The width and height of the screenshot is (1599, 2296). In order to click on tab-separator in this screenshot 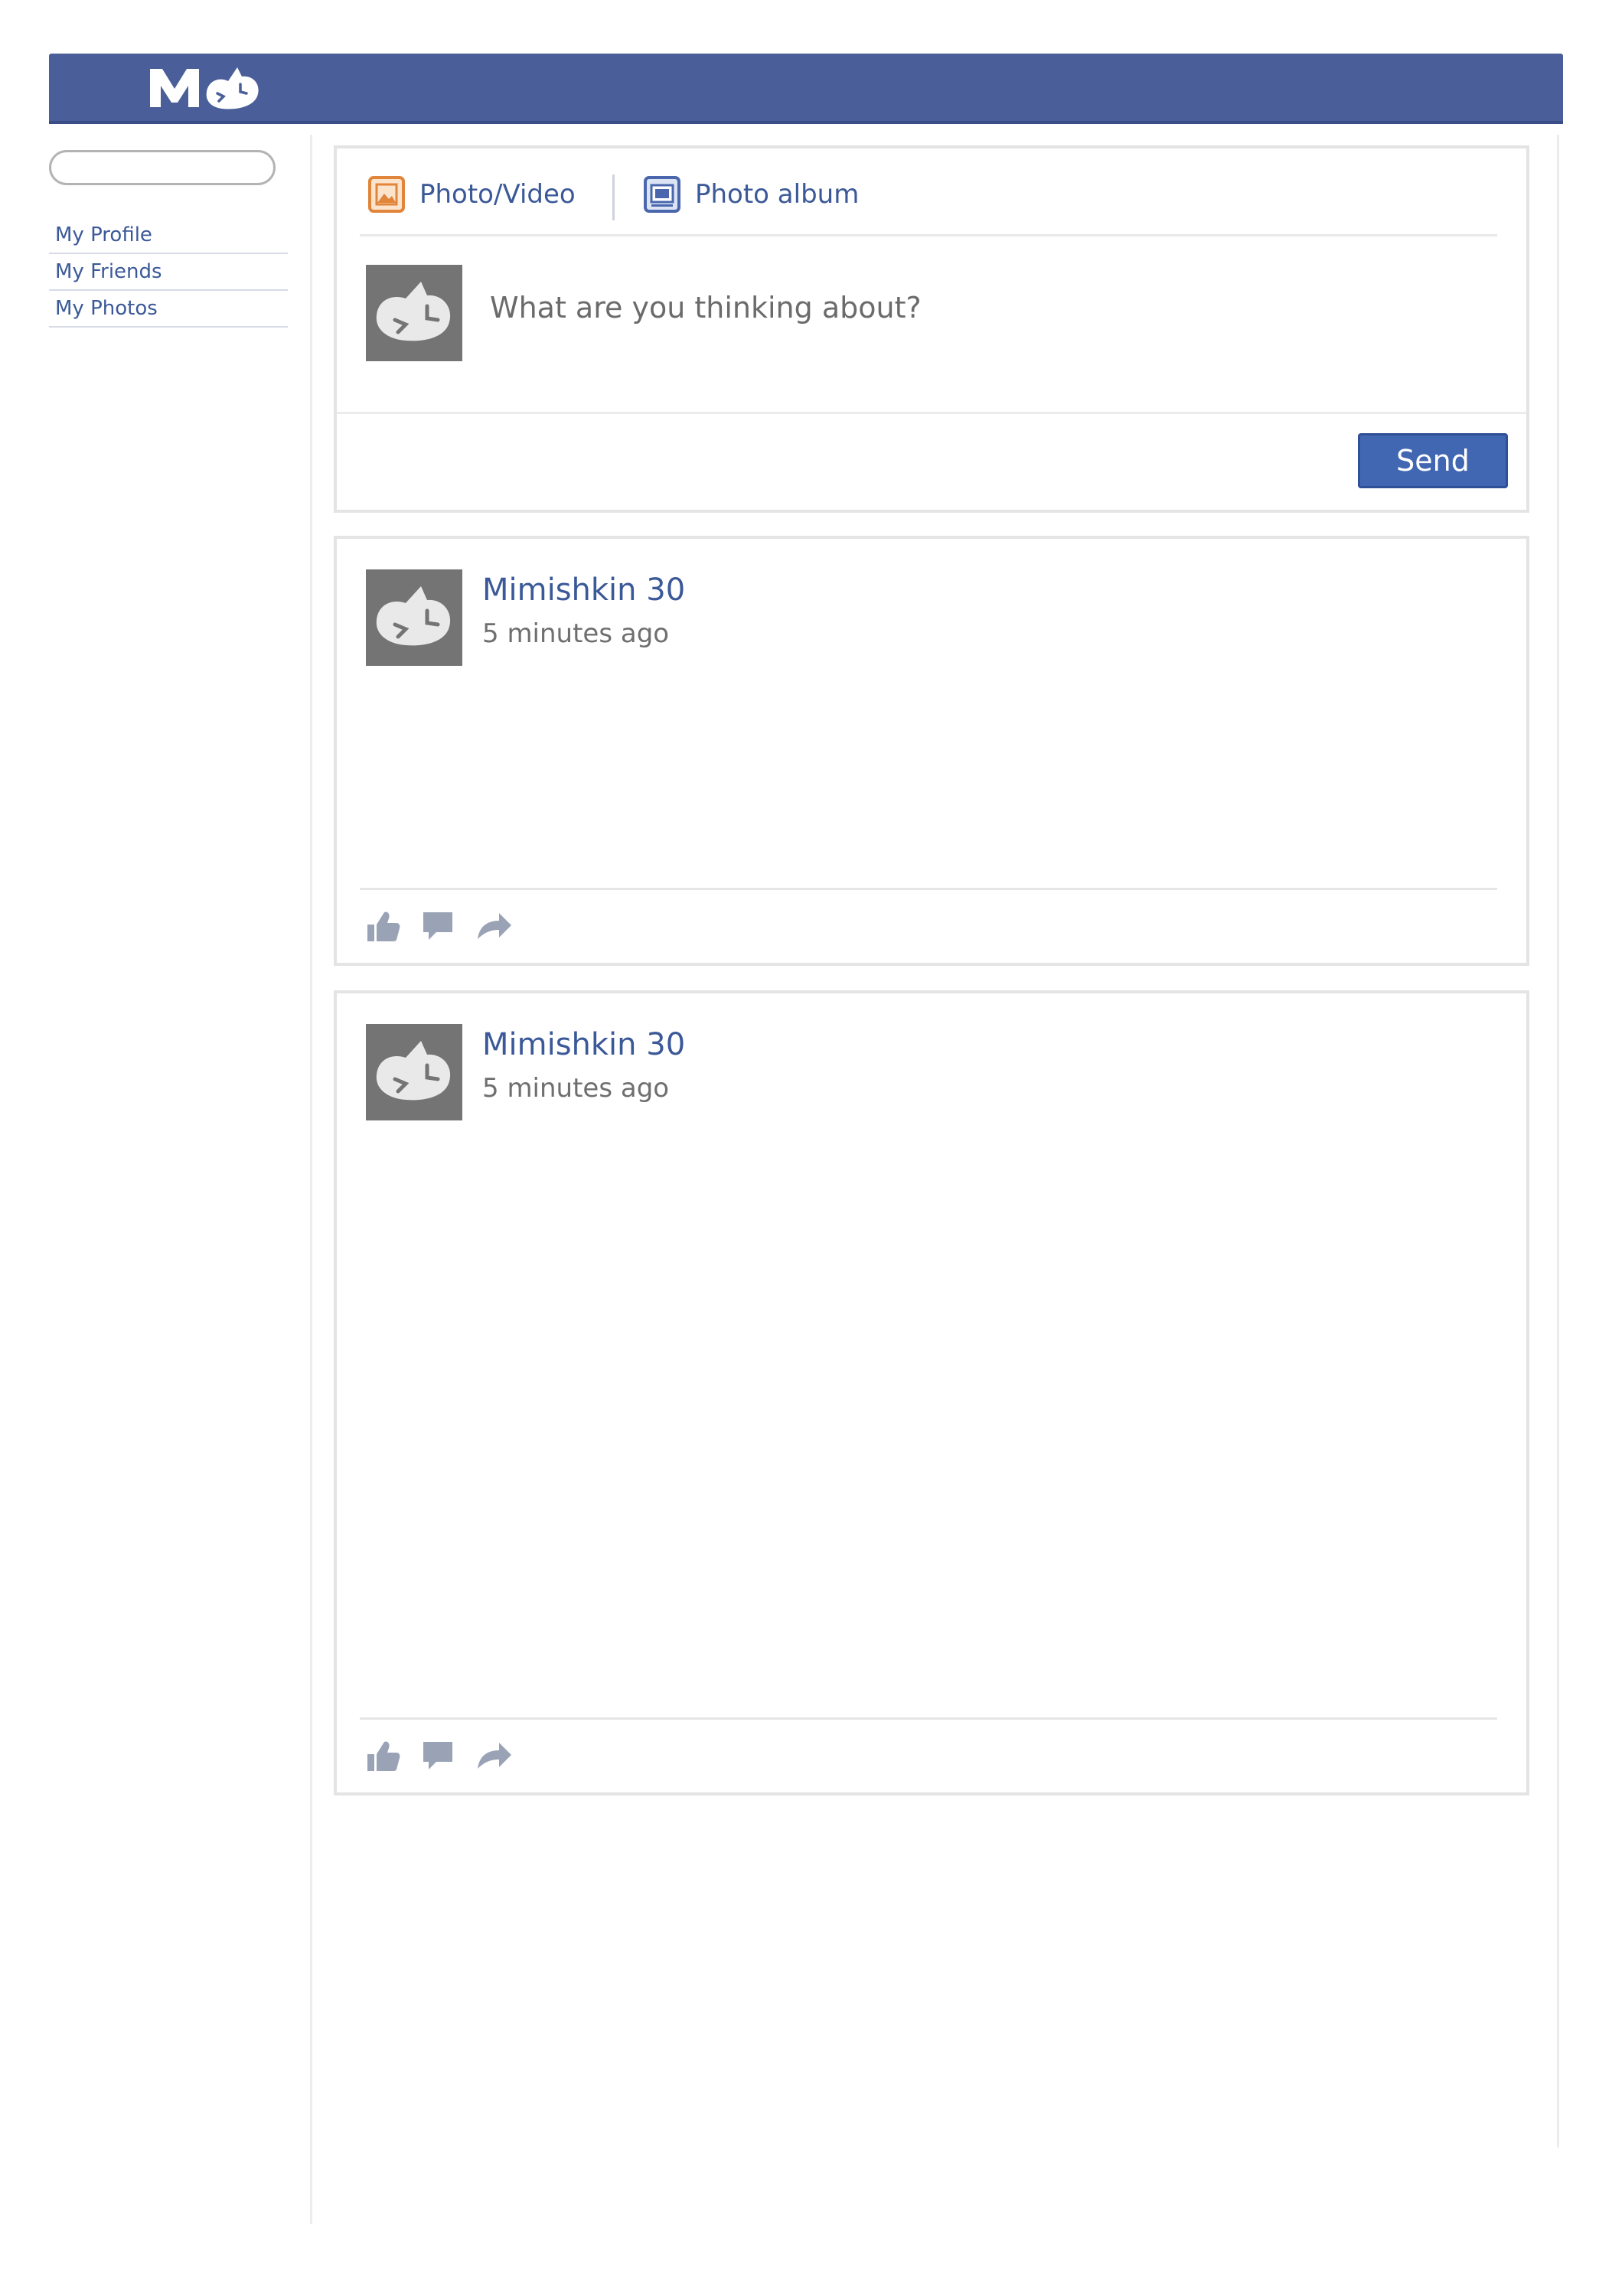, I will do `click(613, 197)`.